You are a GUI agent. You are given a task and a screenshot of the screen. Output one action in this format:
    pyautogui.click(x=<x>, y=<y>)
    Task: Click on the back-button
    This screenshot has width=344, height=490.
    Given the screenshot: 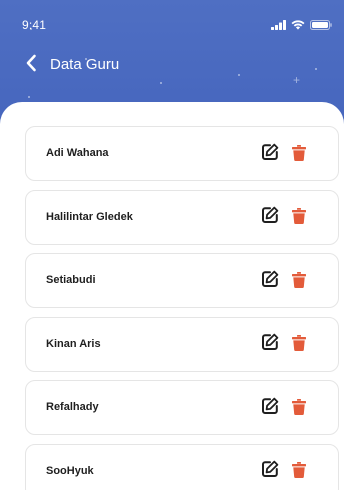 What is the action you would take?
    pyautogui.click(x=31, y=65)
    